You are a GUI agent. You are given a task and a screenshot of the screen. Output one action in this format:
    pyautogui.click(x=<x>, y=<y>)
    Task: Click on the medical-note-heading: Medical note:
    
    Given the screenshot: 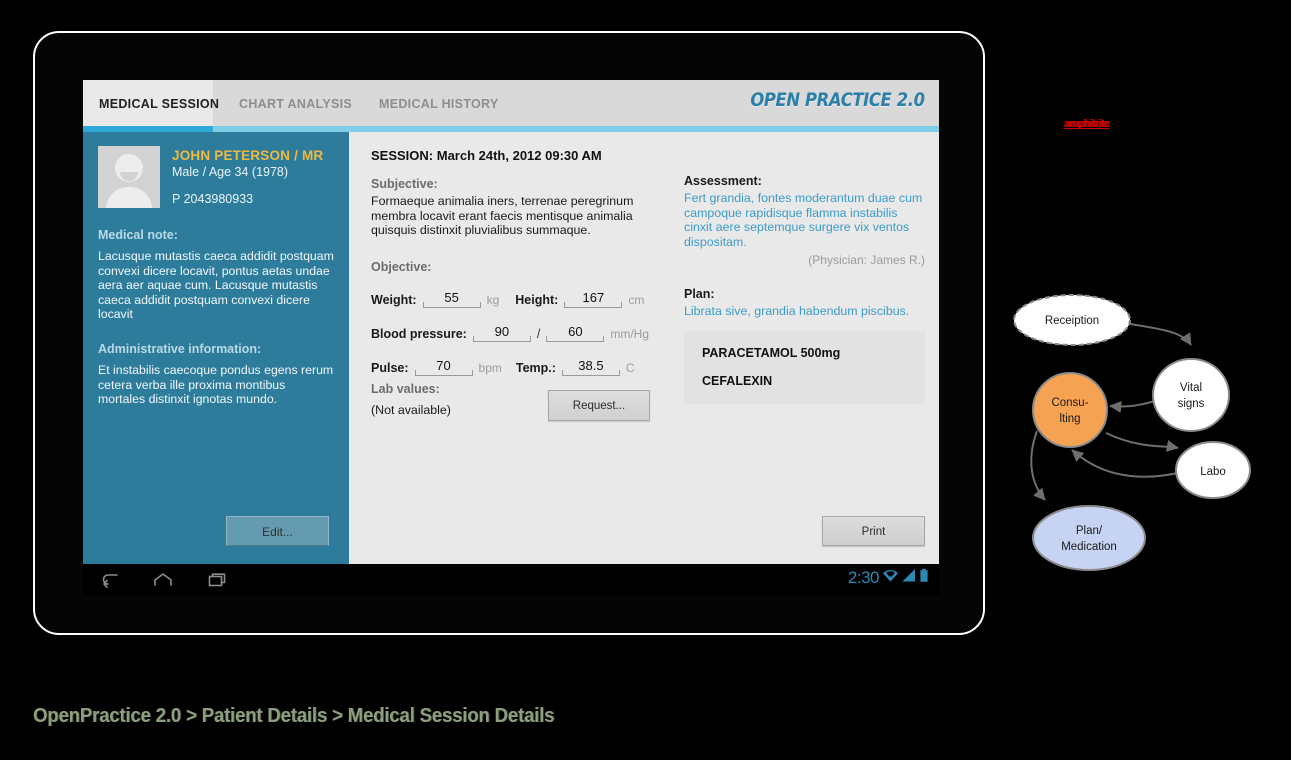 What is the action you would take?
    pyautogui.click(x=138, y=235)
    